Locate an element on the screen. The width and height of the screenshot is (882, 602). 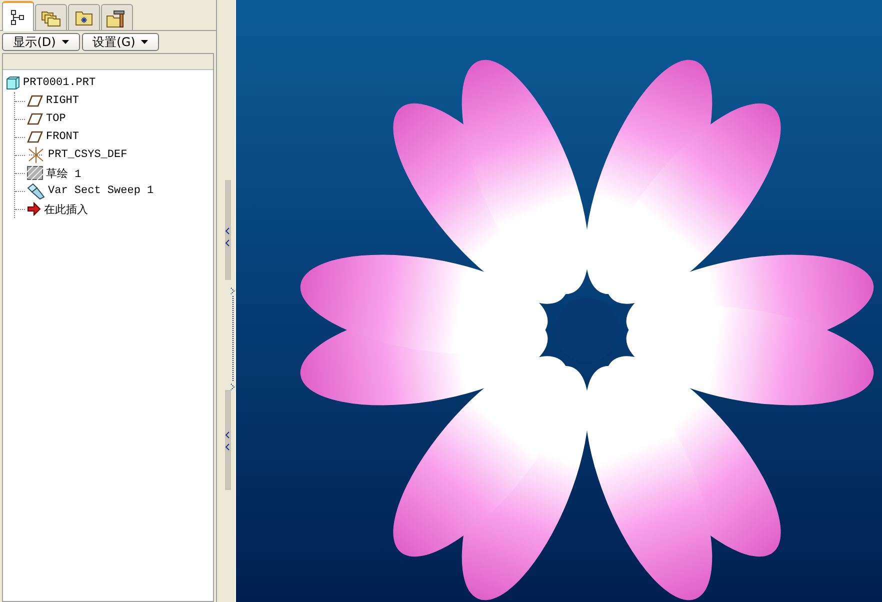
tree-item: 草绘 1 is located at coordinates (64, 173).